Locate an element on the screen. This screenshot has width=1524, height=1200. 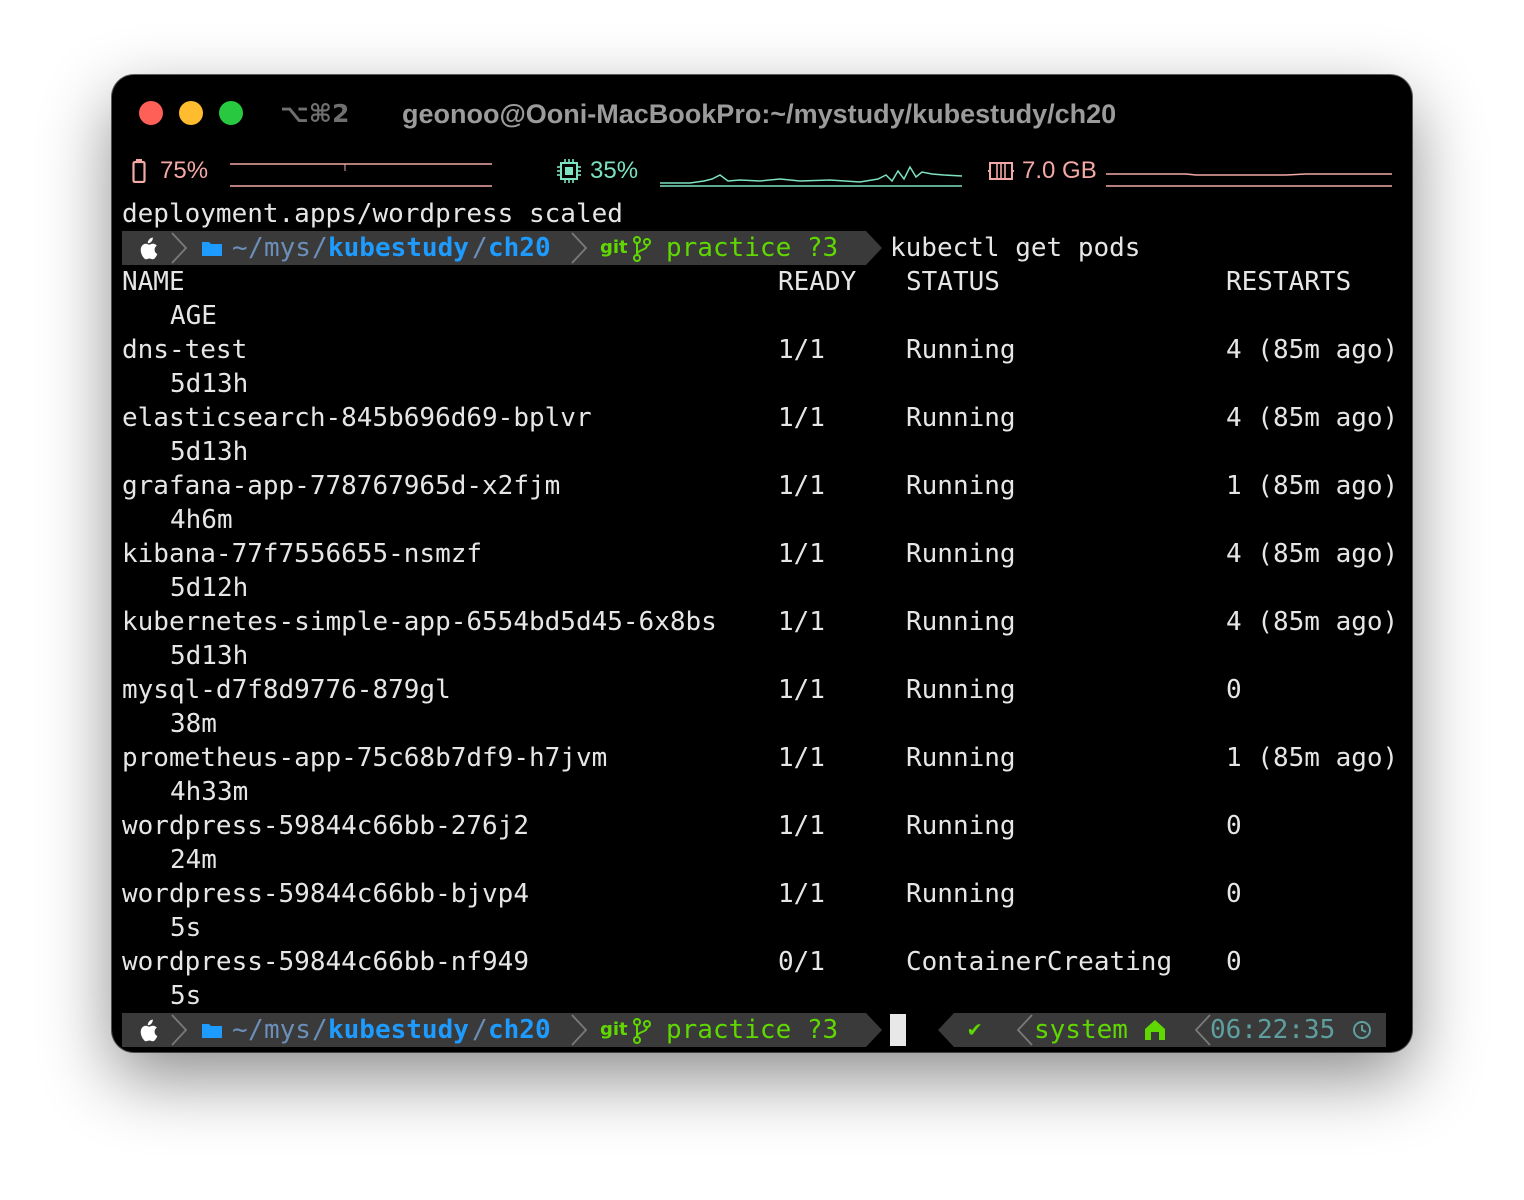
battery-stat: 75% is located at coordinates (170, 171).